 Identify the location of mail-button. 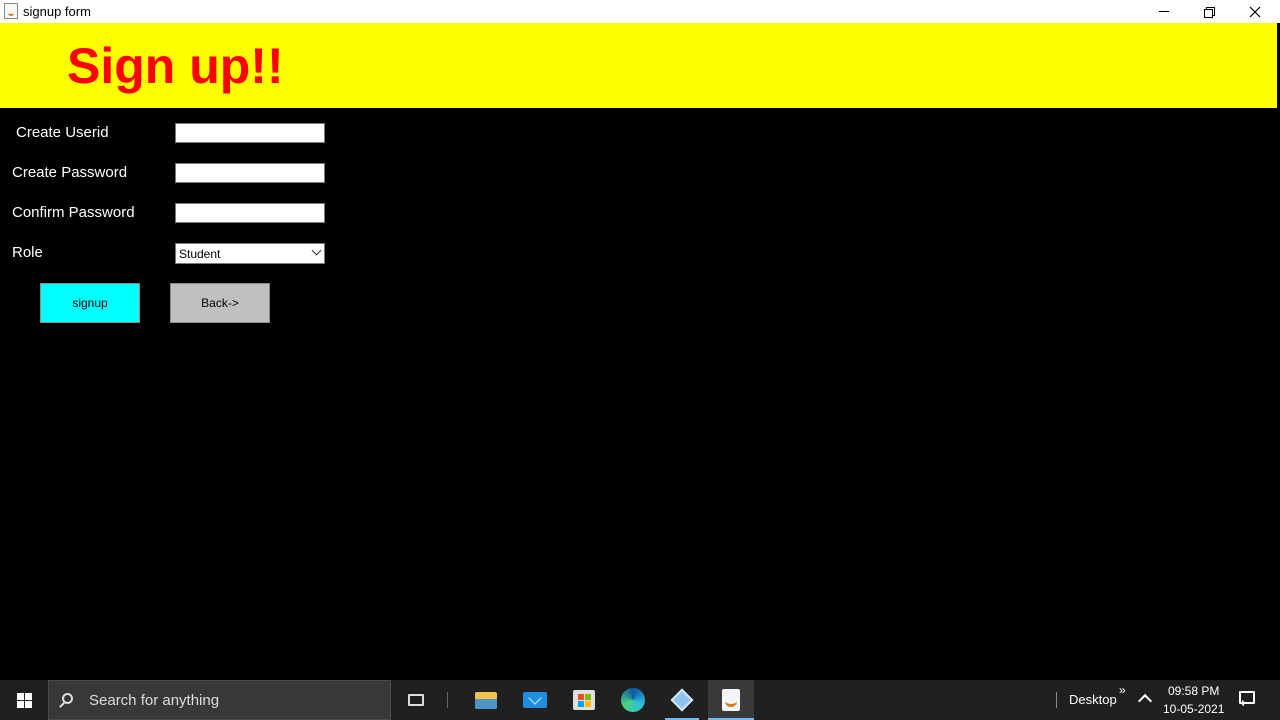
(535, 700).